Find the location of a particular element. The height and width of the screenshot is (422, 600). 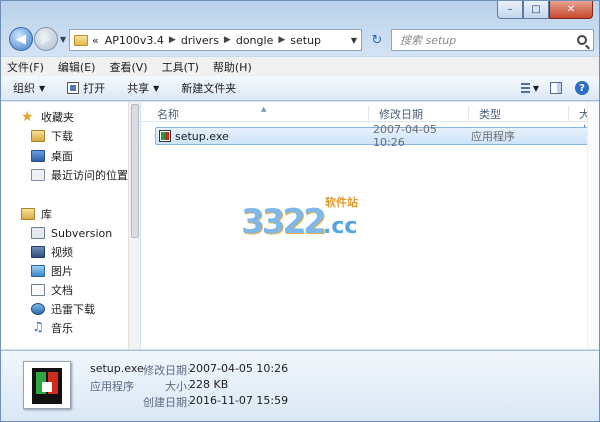

search-placeholder: 搜索 setup is located at coordinates (428, 40).